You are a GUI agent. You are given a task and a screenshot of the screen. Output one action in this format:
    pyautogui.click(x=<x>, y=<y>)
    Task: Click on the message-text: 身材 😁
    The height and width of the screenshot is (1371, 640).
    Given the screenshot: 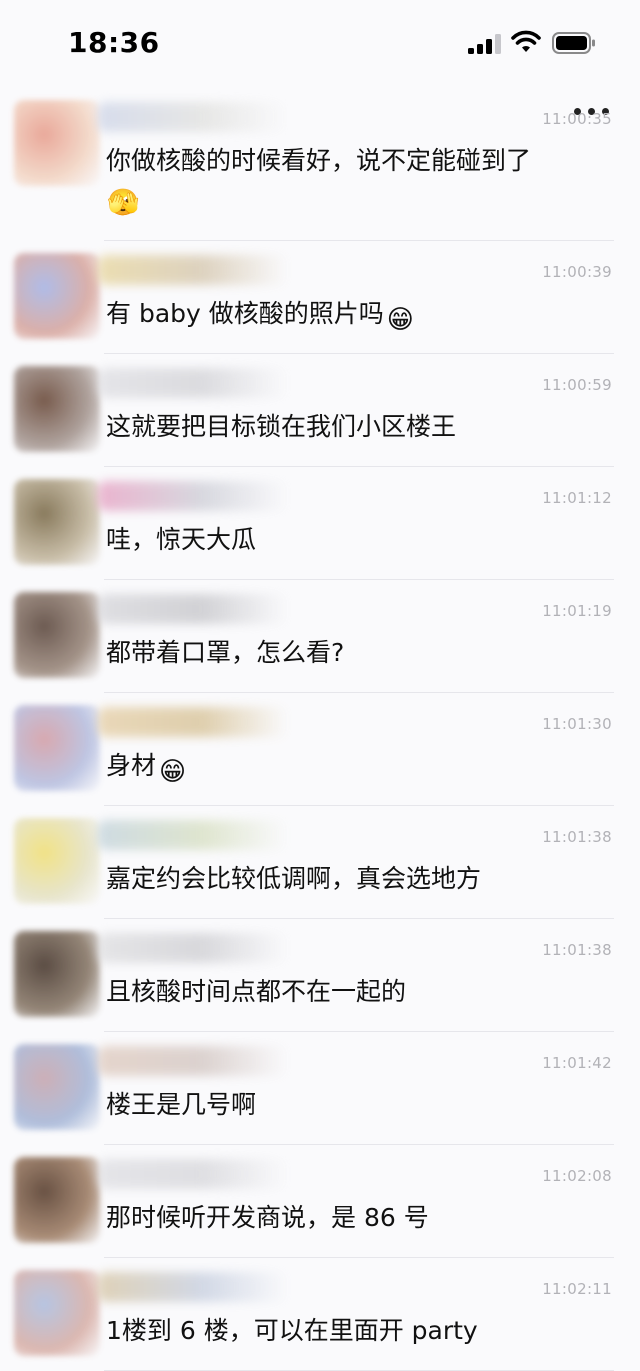 What is the action you would take?
    pyautogui.click(x=147, y=768)
    